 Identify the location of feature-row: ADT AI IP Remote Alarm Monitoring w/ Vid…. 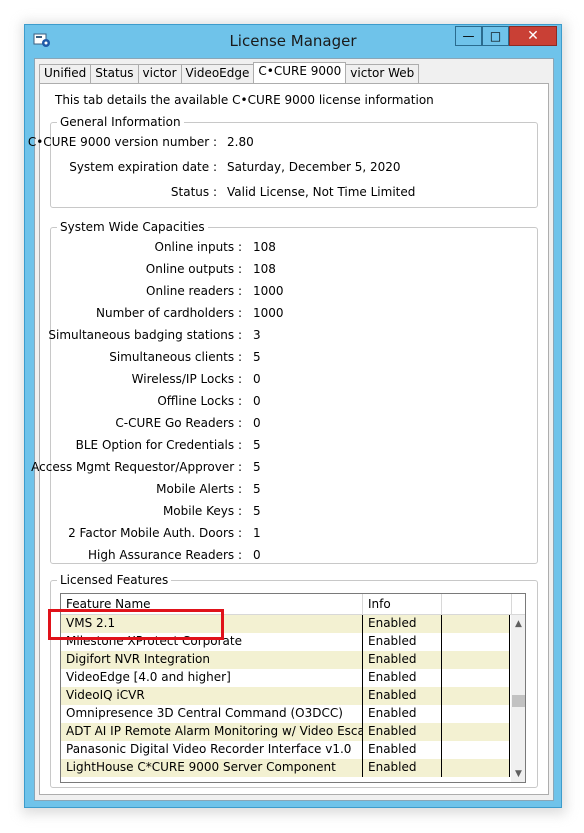
(285, 732).